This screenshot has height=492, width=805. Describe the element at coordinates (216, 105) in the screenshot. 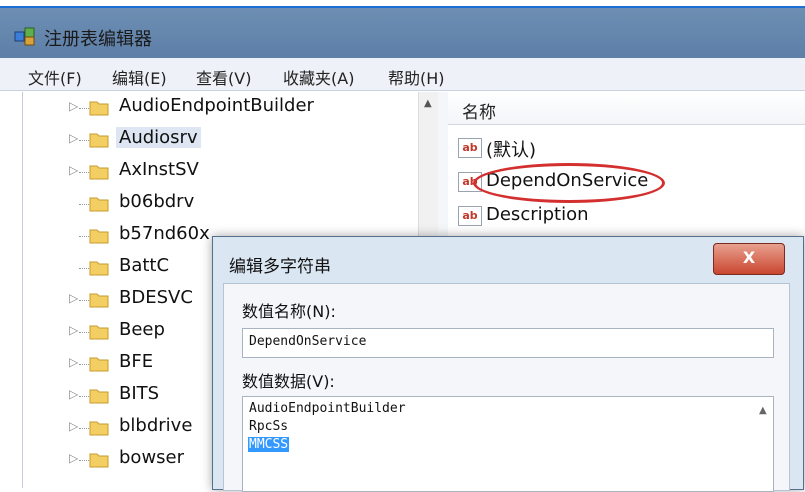

I see `tree-item-label: AudioEndpointBuilder` at that location.